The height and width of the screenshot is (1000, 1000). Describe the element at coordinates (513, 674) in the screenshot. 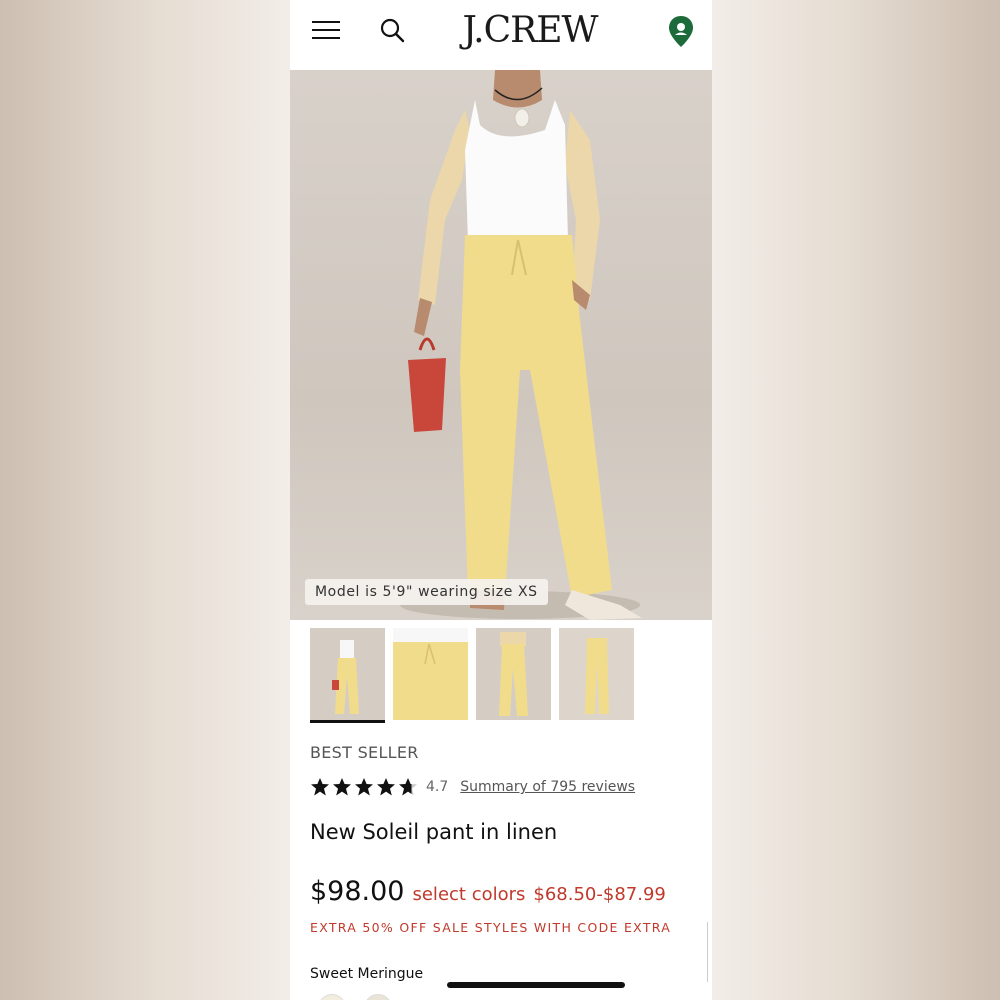

I see `thumbnail-back-view` at that location.